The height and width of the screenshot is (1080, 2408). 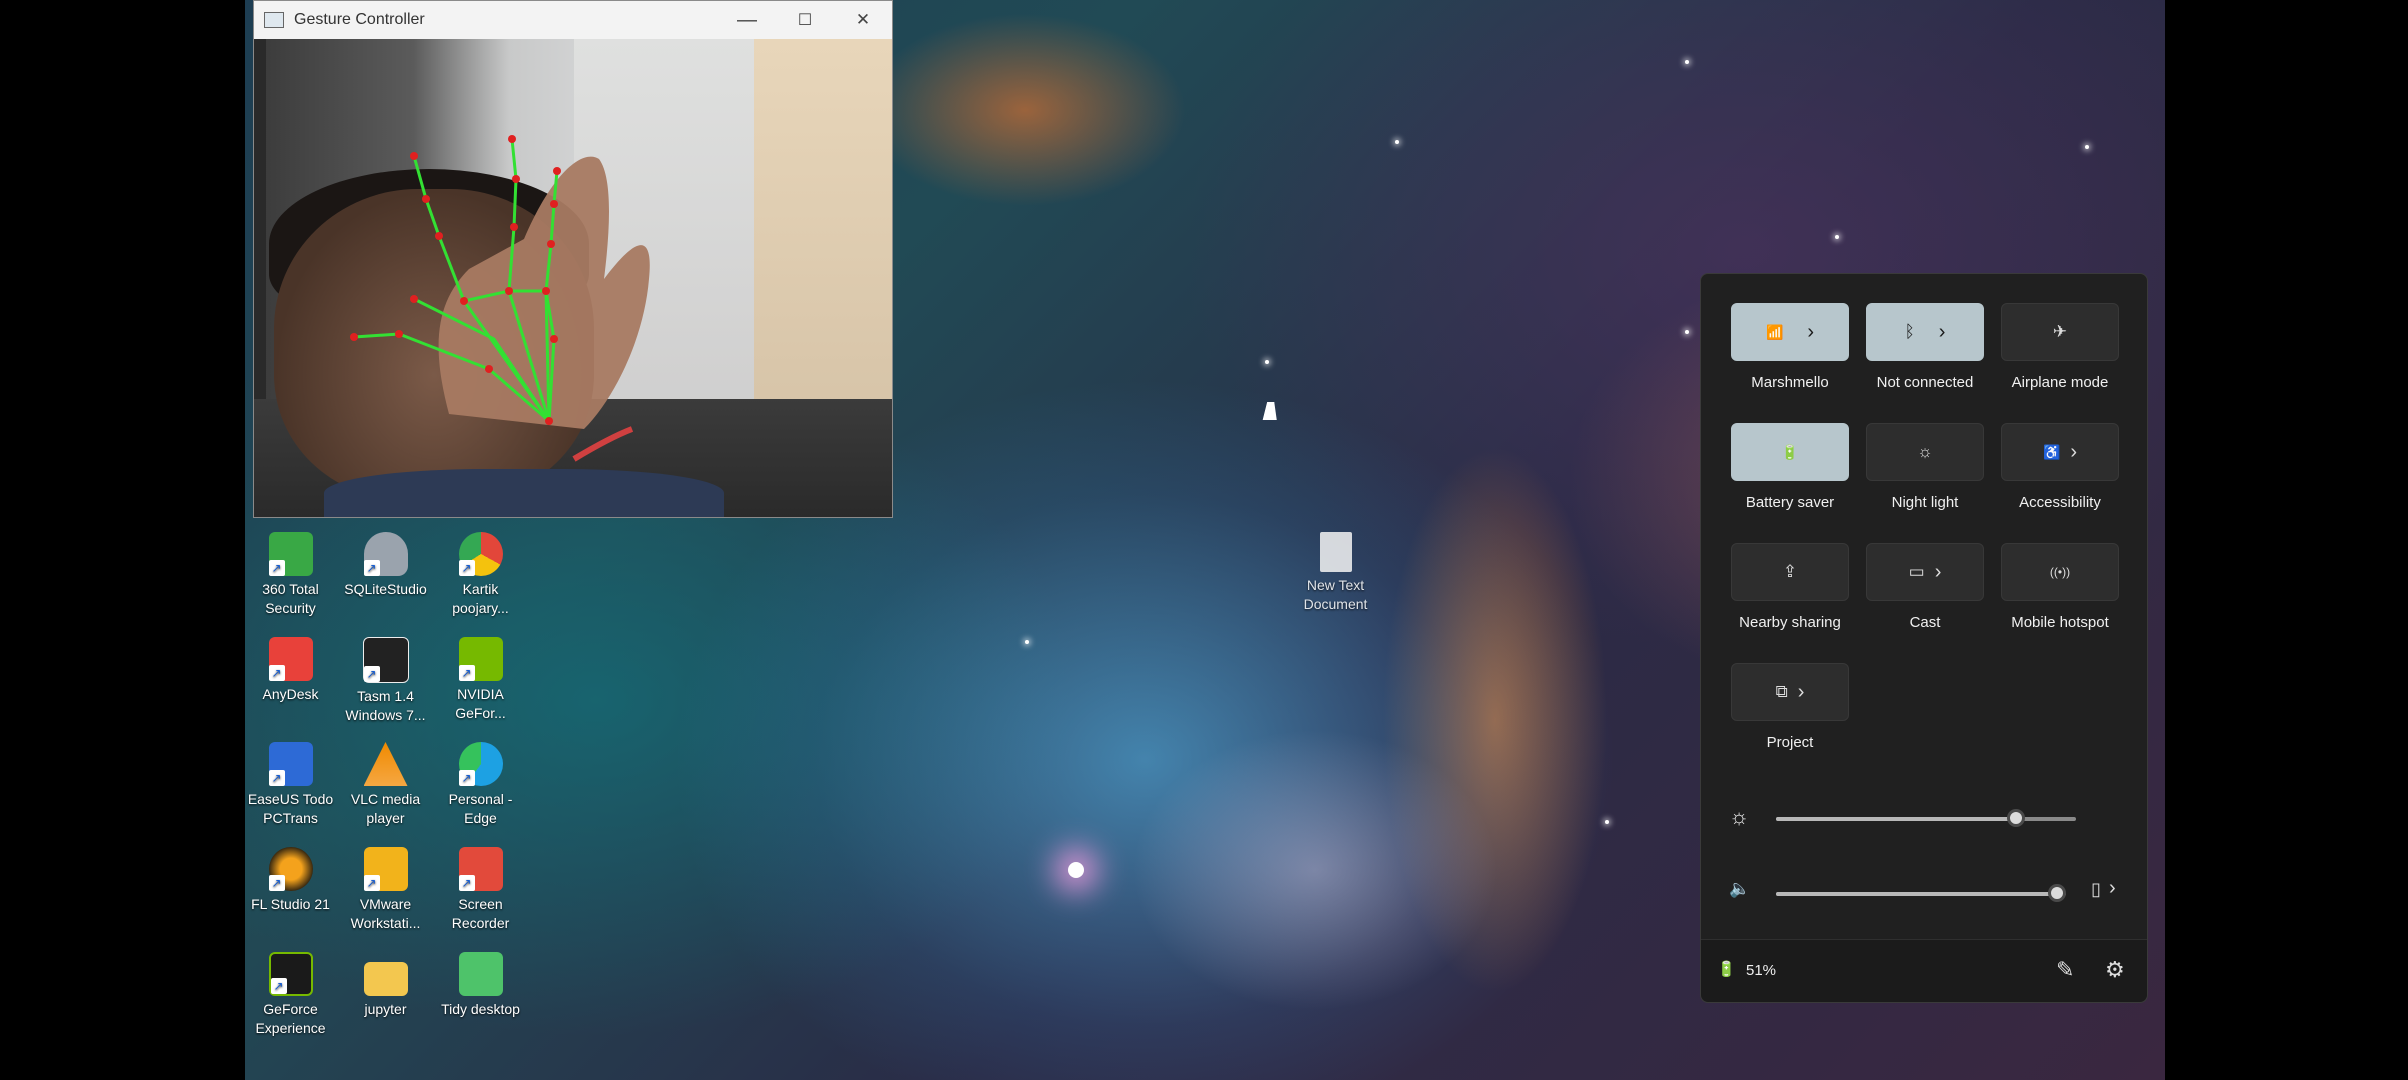 I want to click on minimize-button: —, so click(x=747, y=20).